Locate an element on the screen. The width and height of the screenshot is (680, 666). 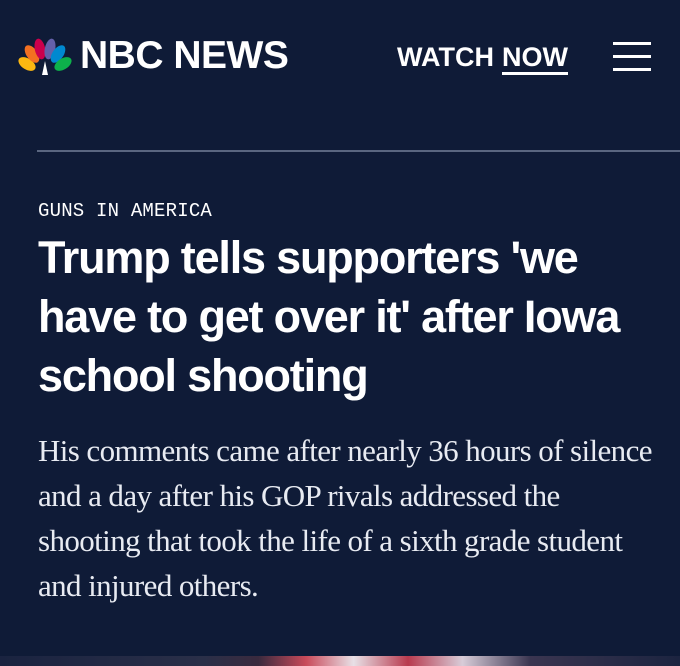
watch-label: WATCH is located at coordinates (445, 57).